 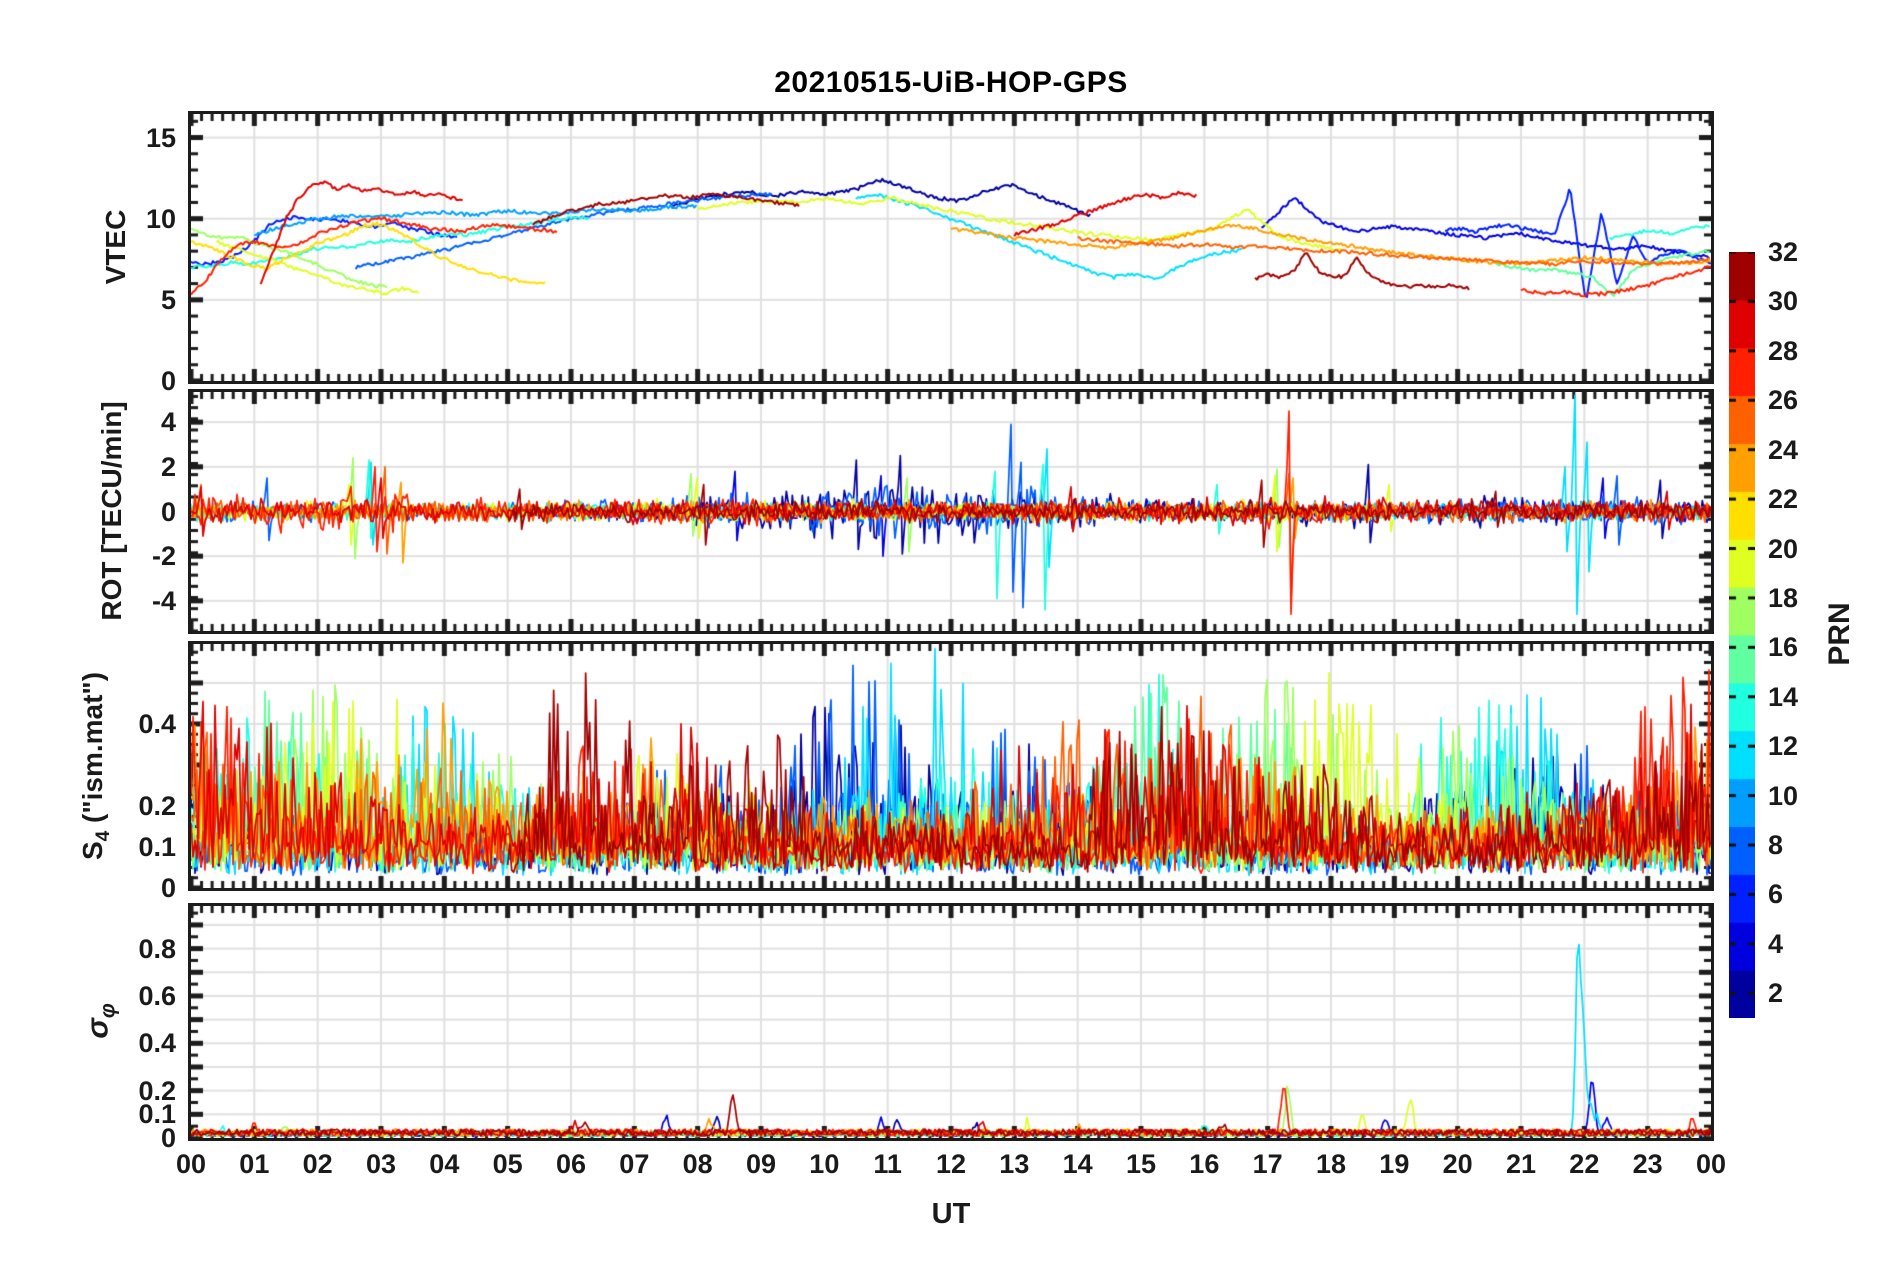 What do you see at coordinates (951, 82) in the screenshot?
I see `chart-title: 20210515-UiB-HOP-GPS` at bounding box center [951, 82].